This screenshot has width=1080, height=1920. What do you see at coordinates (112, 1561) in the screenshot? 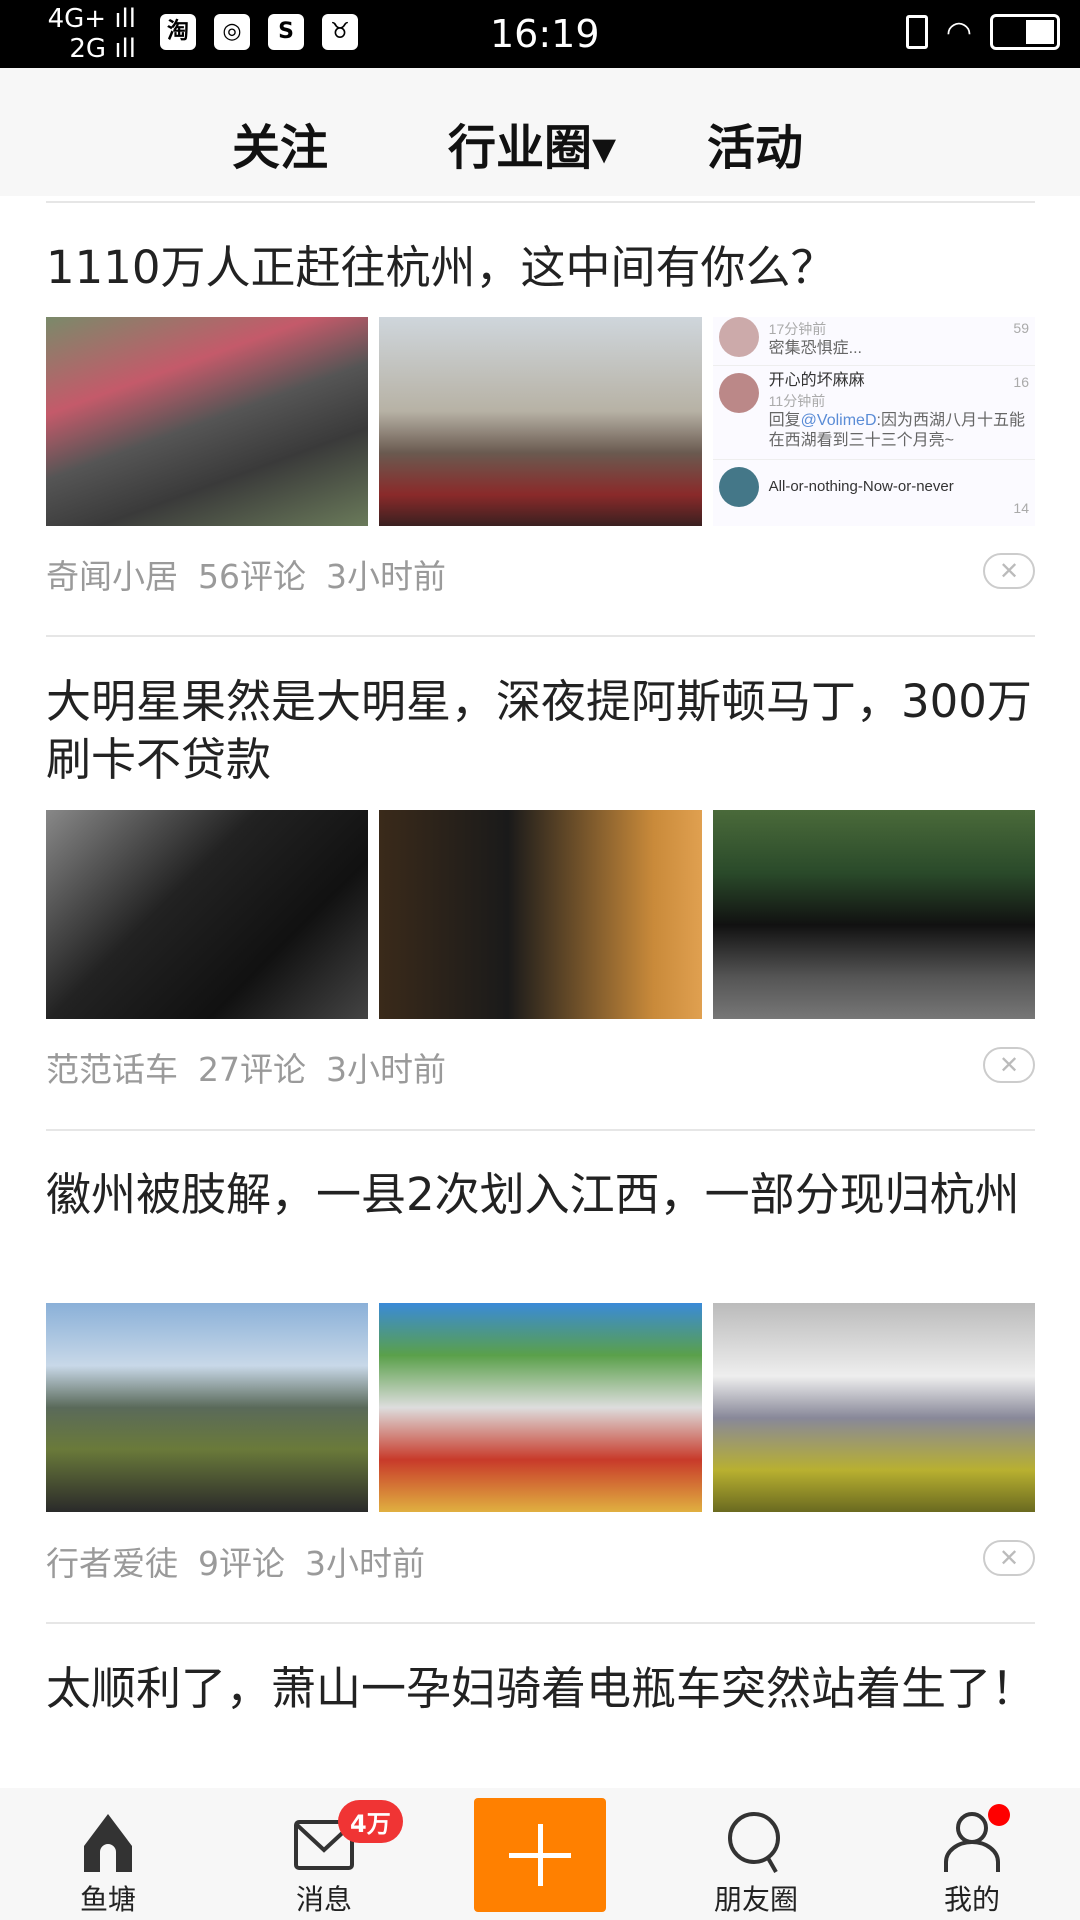
I see `post-source: 行者爱徒` at bounding box center [112, 1561].